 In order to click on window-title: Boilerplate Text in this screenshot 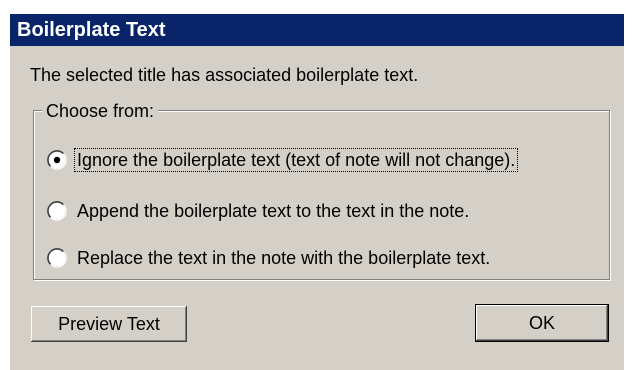, I will do `click(91, 30)`.